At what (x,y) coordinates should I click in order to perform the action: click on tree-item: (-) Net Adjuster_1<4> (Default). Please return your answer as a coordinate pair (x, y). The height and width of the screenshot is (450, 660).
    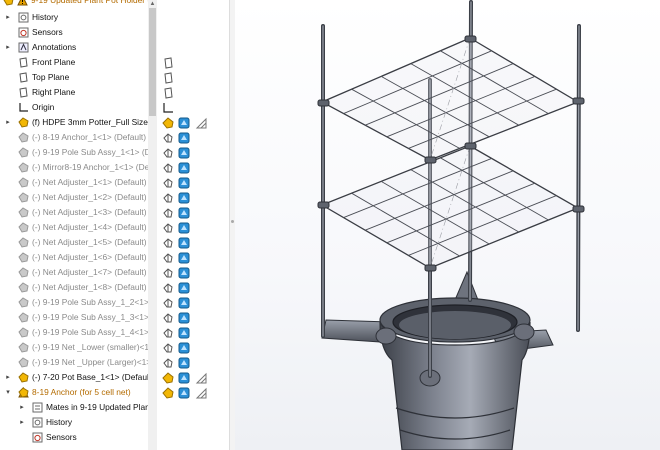
    Looking at the image, I should click on (75, 227).